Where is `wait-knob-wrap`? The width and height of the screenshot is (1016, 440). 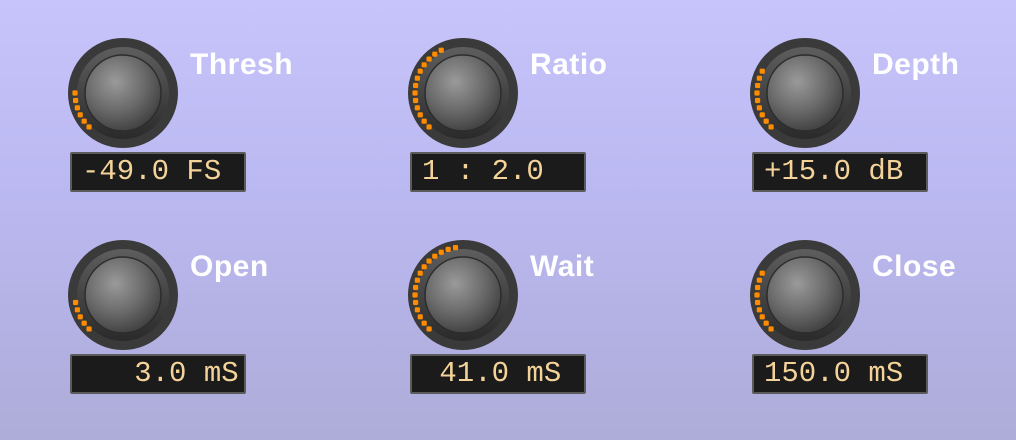 wait-knob-wrap is located at coordinates (463, 295).